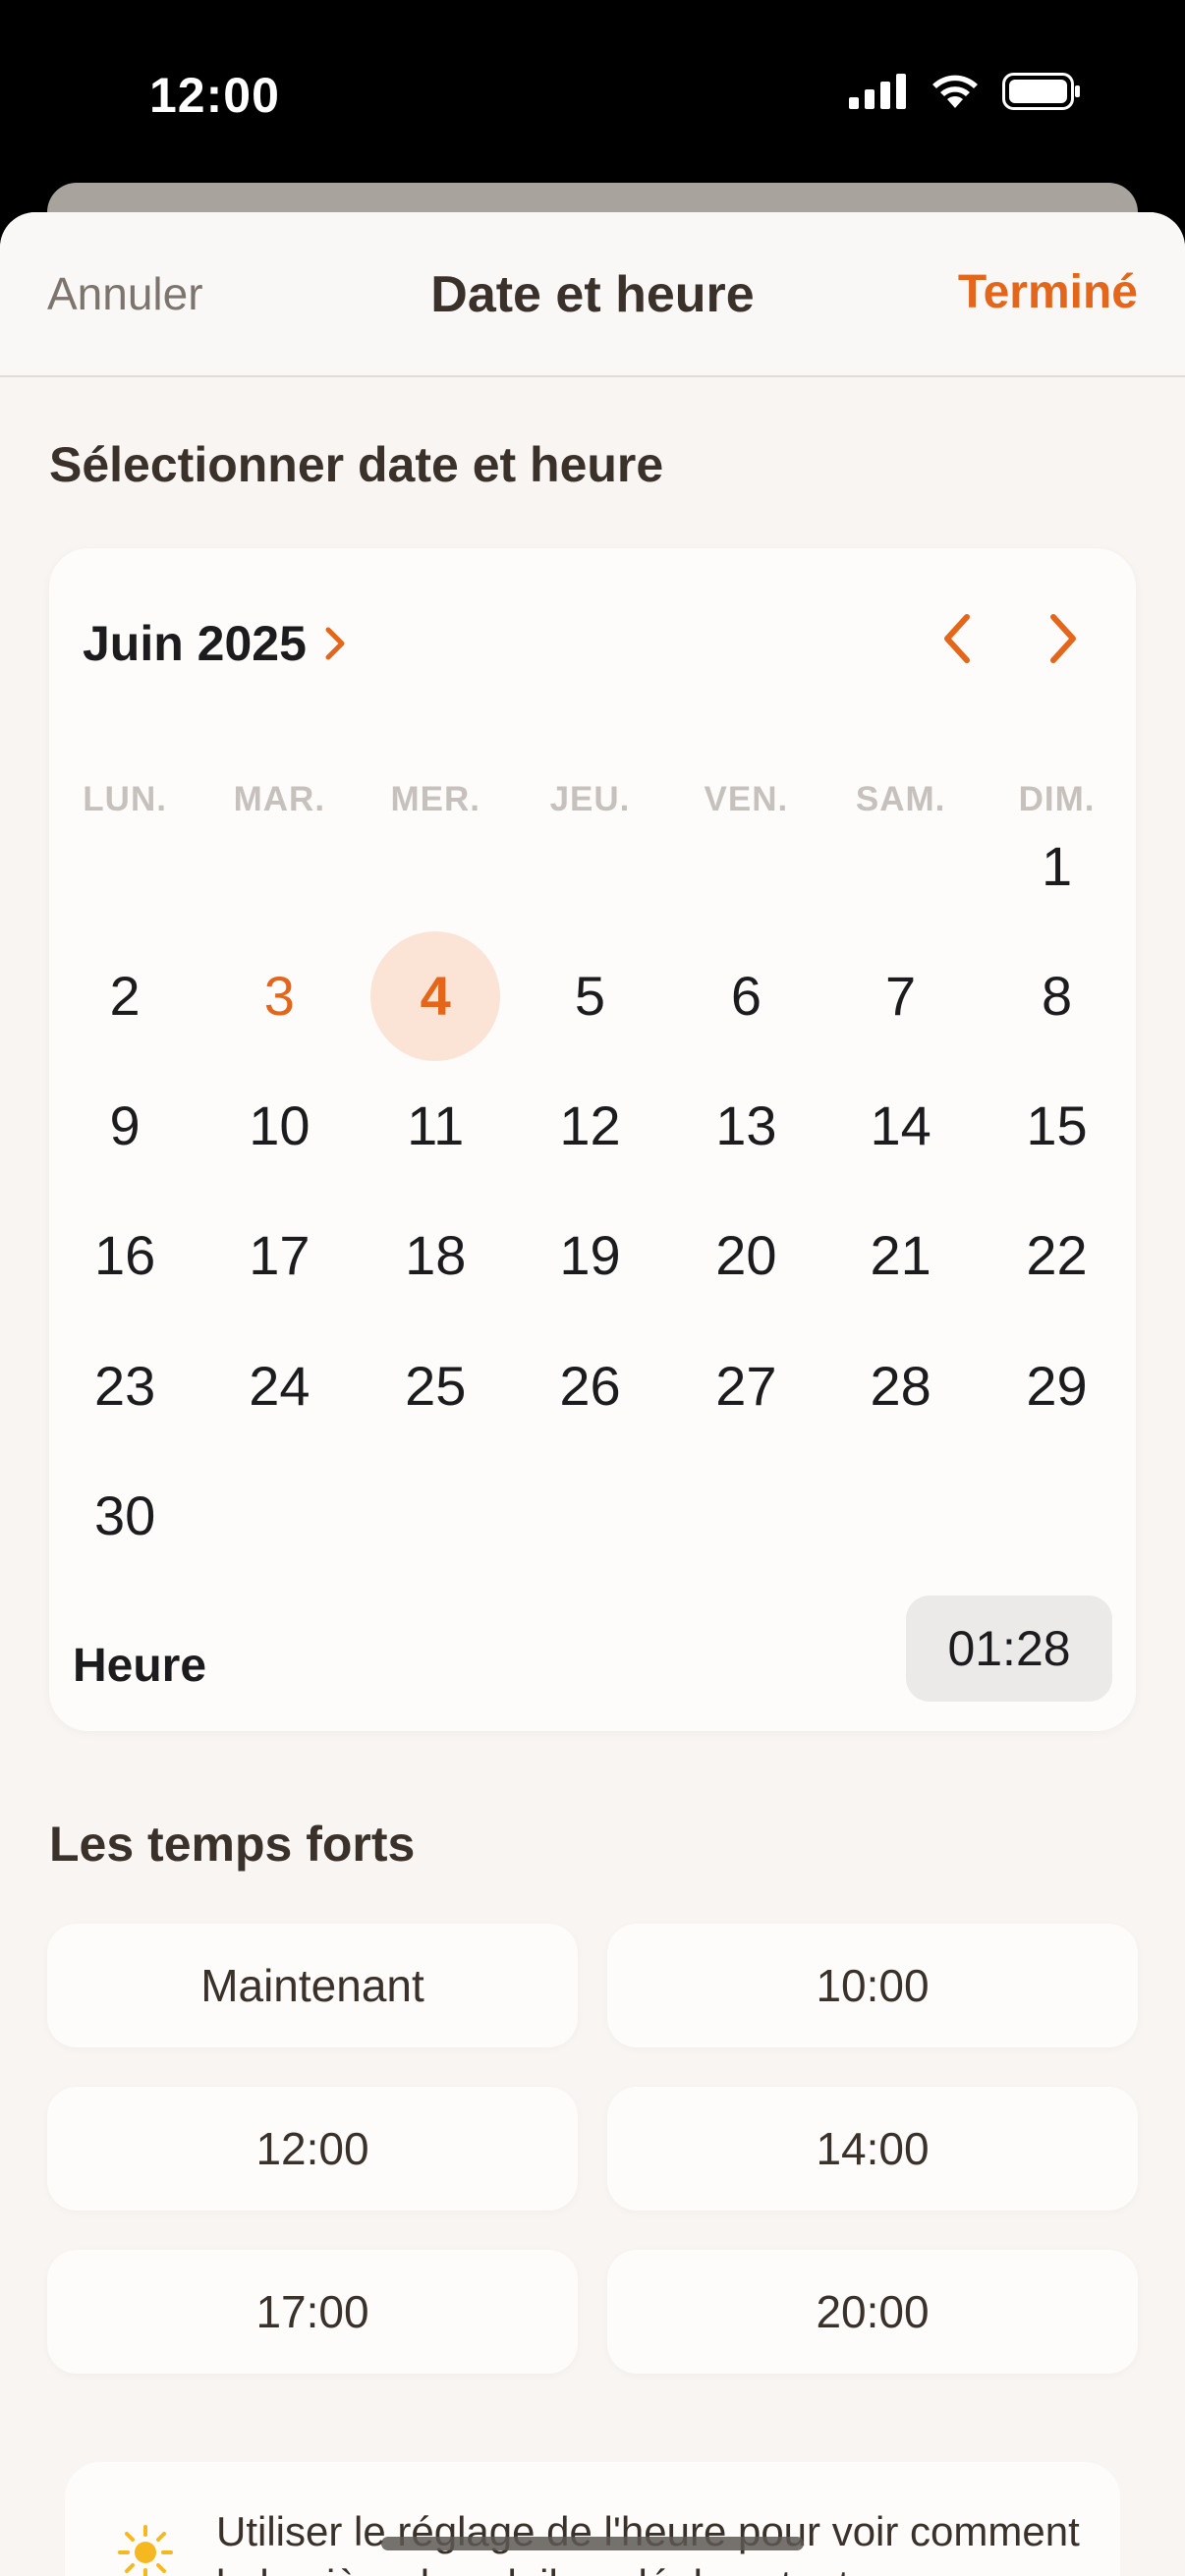  What do you see at coordinates (1057, 866) in the screenshot?
I see `calendar-day: 1` at bounding box center [1057, 866].